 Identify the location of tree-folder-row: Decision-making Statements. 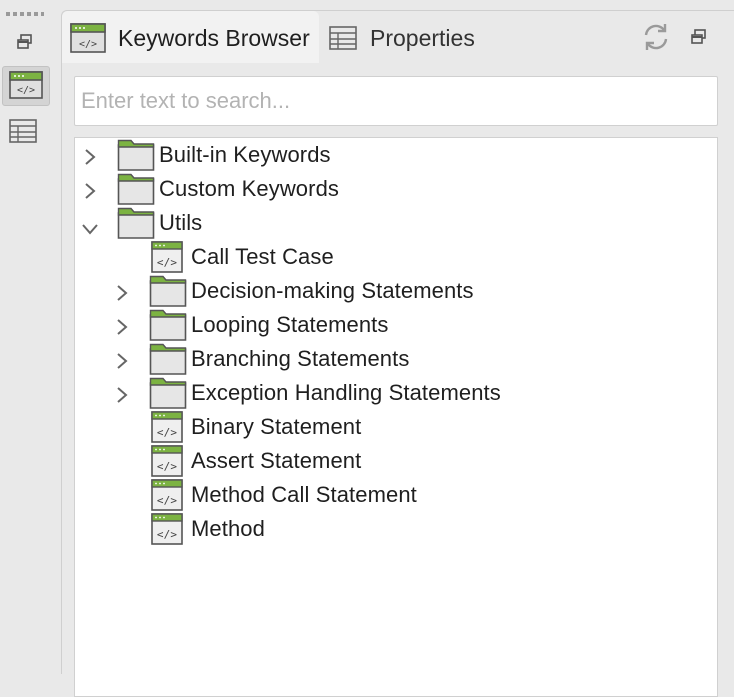
(395, 291).